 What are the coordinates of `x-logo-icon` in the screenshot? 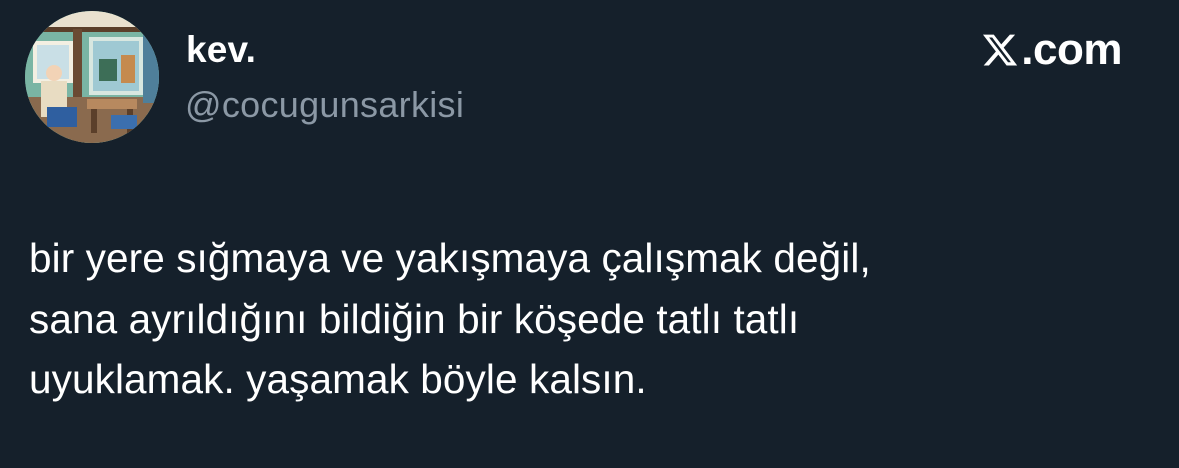 It's located at (1000, 50).